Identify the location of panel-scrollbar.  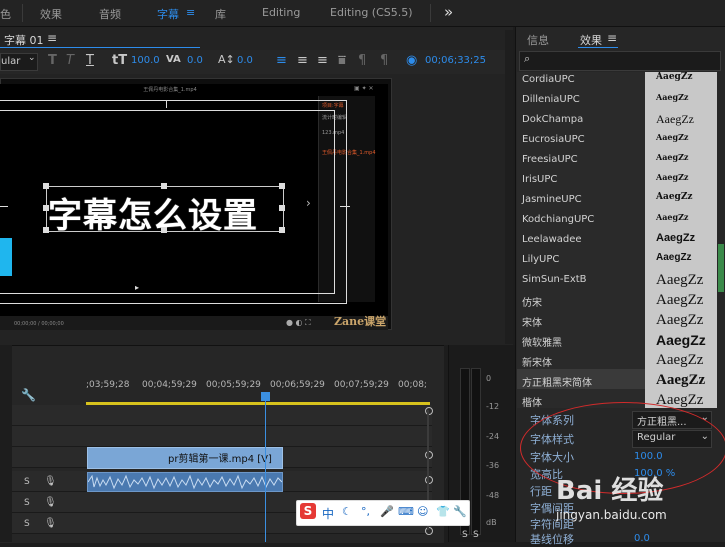
(509, 187).